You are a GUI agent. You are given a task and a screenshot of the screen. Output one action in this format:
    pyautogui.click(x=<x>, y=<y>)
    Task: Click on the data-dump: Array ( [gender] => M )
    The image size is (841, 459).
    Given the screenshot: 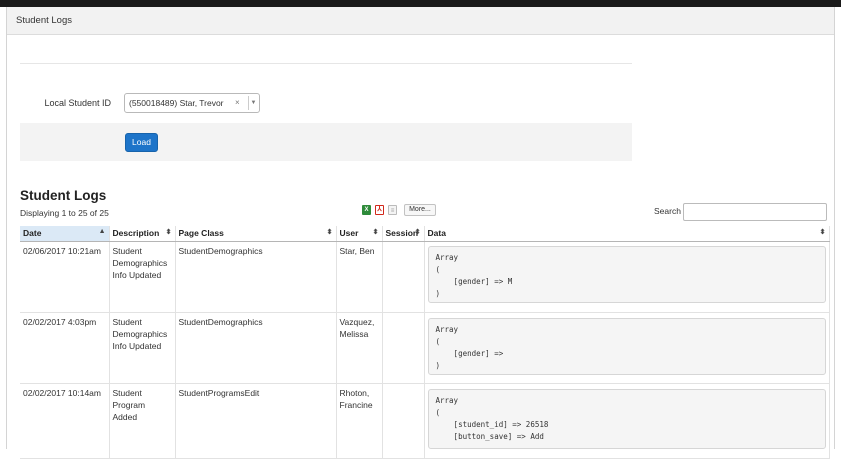 What is the action you would take?
    pyautogui.click(x=626, y=274)
    